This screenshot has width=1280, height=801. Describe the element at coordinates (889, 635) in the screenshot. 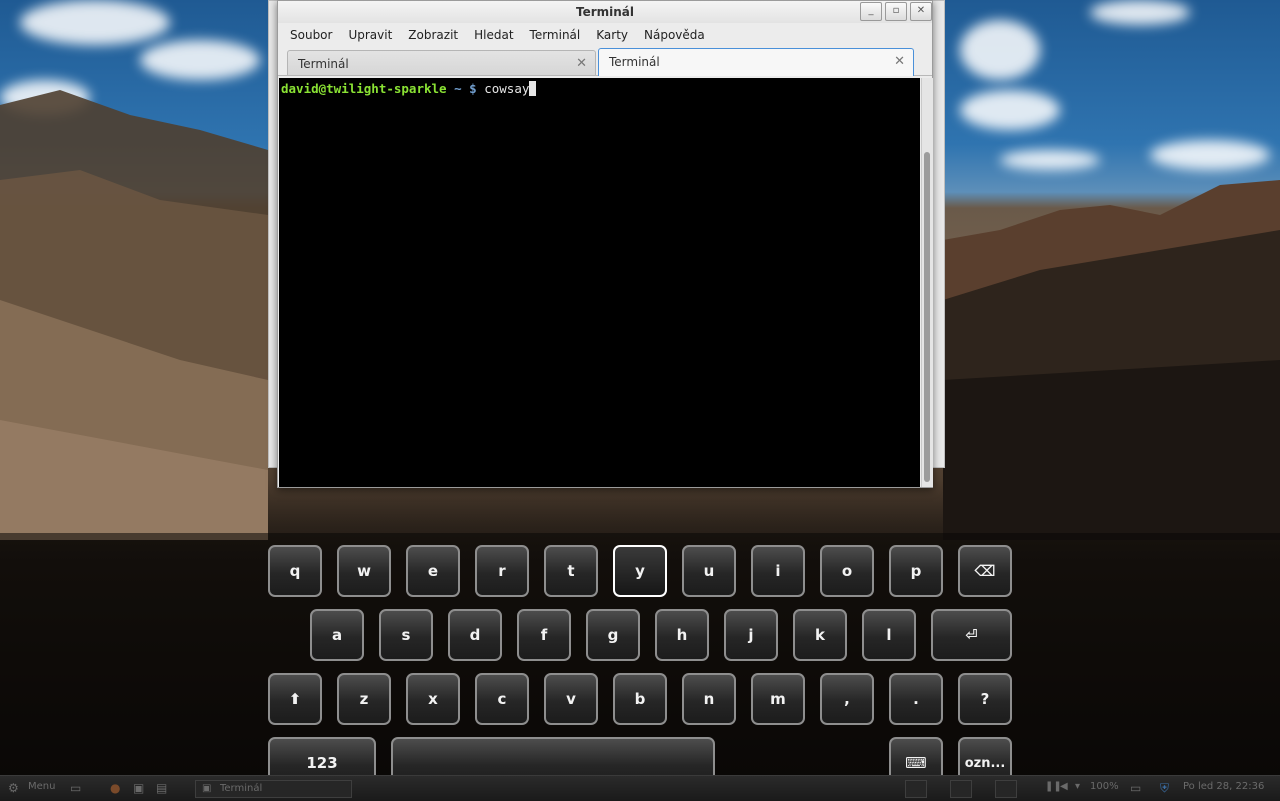

I see `key-l: l` at that location.